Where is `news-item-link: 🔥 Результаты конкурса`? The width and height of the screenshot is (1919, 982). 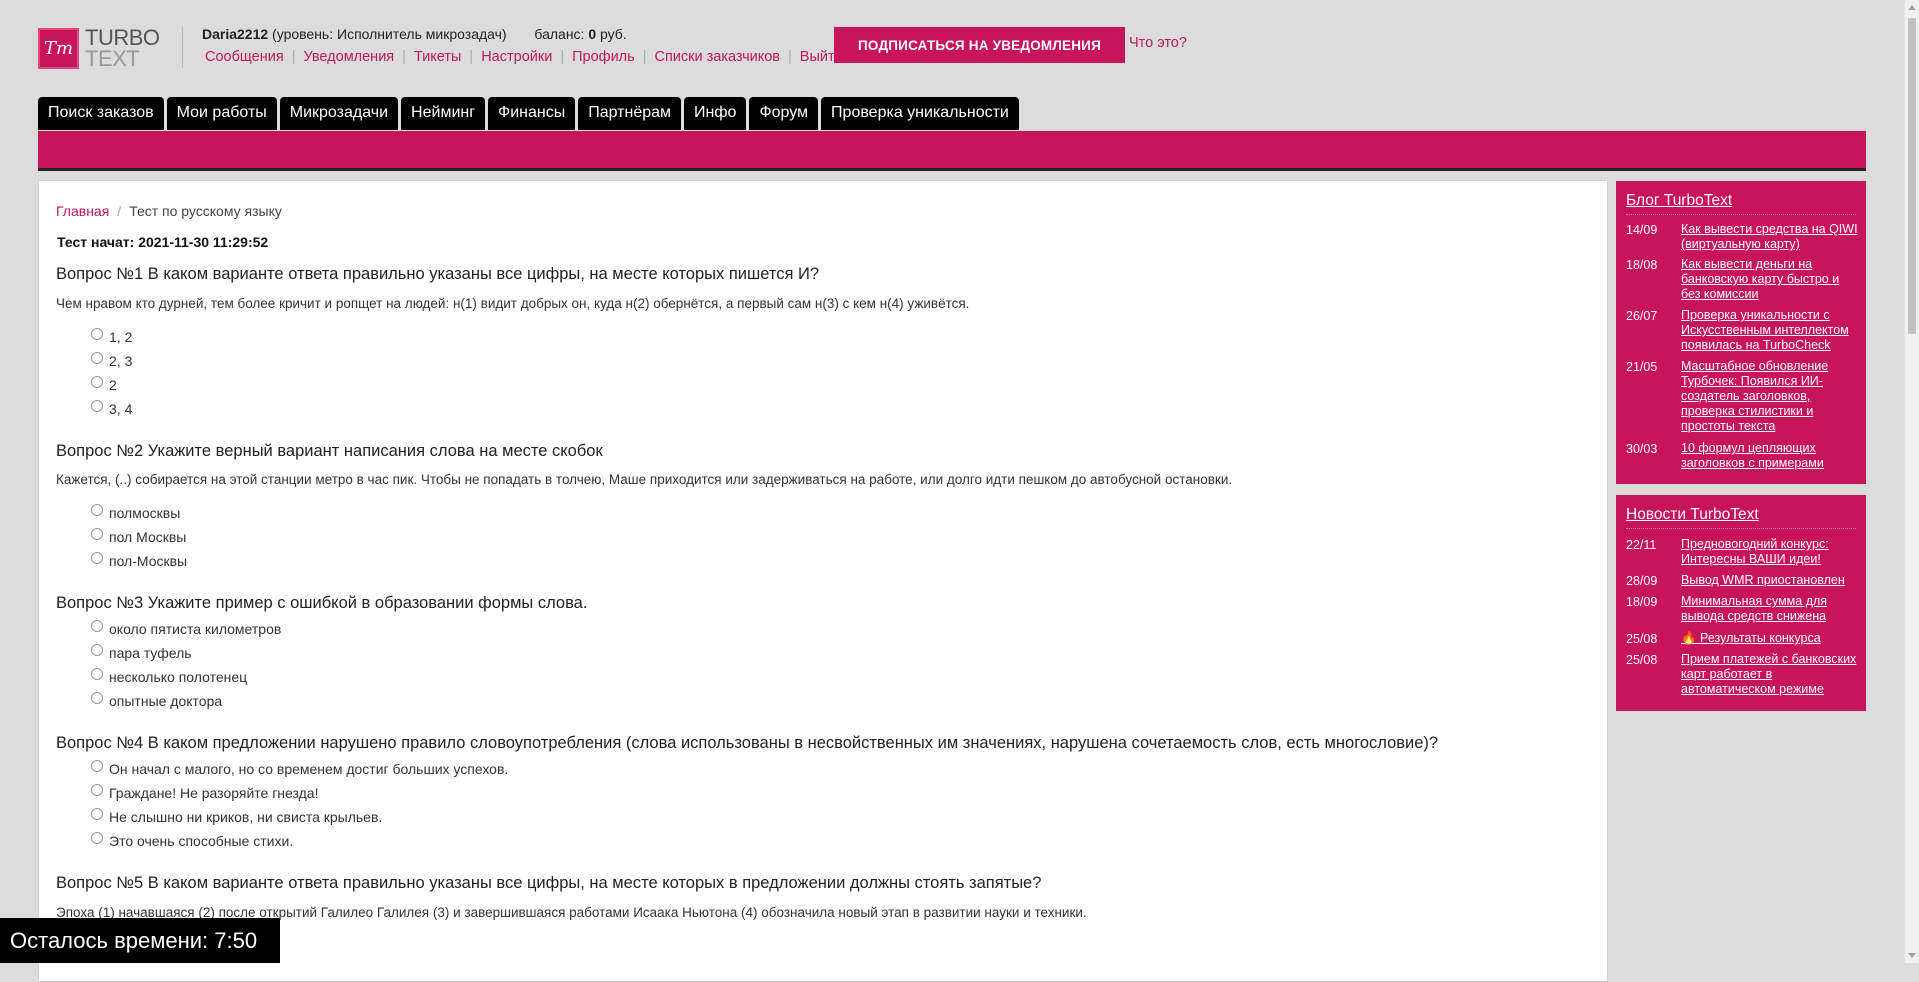 news-item-link: 🔥 Результаты конкурса is located at coordinates (1770, 638).